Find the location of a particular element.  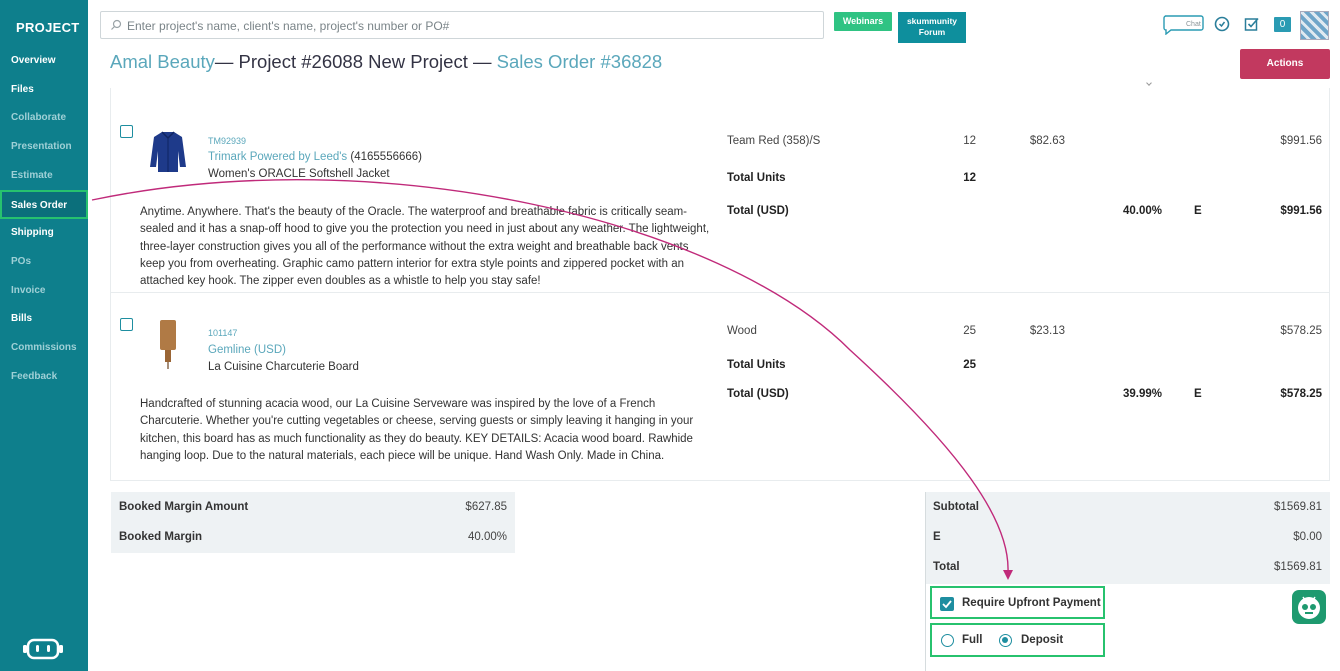

robot-icon is located at coordinates (1309, 607).